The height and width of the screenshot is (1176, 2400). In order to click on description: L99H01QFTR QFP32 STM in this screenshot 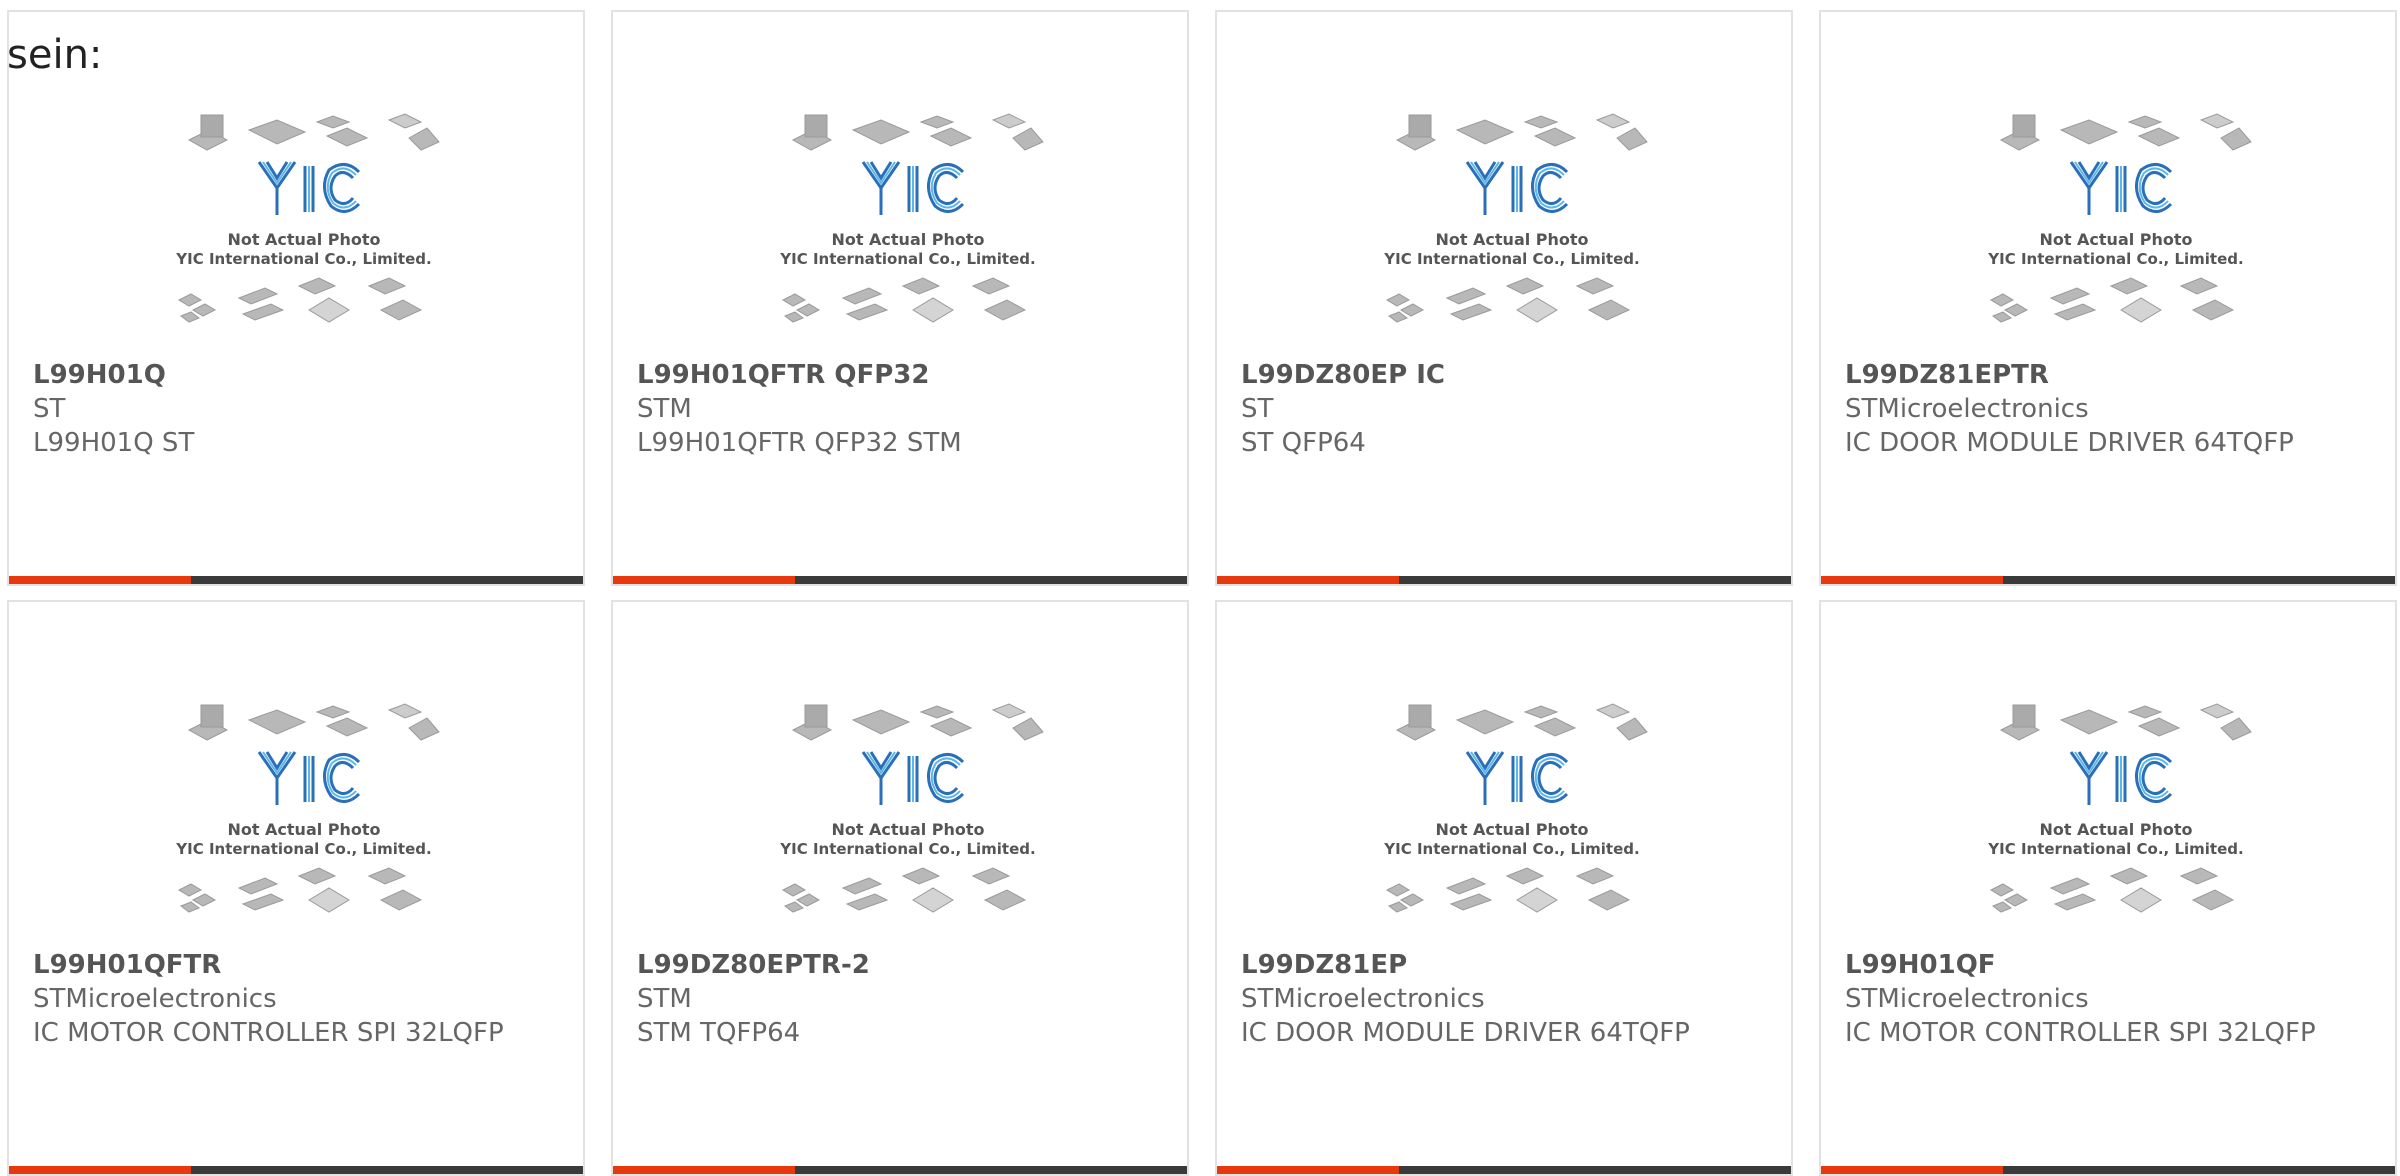, I will do `click(799, 443)`.